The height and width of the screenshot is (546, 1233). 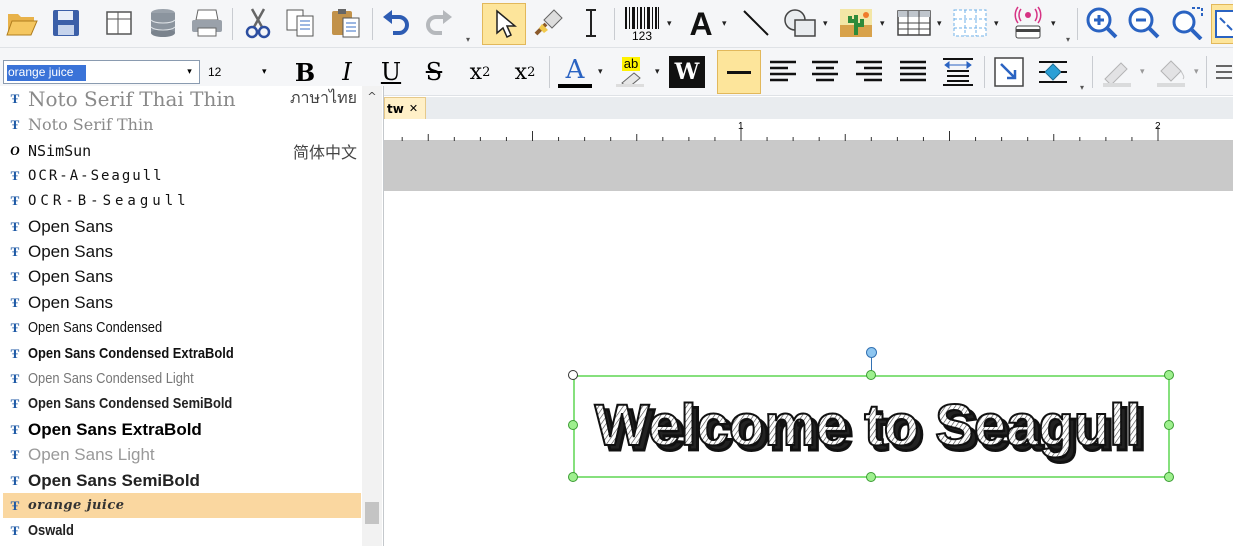 I want to click on shape-tool-icon, so click(x=800, y=23).